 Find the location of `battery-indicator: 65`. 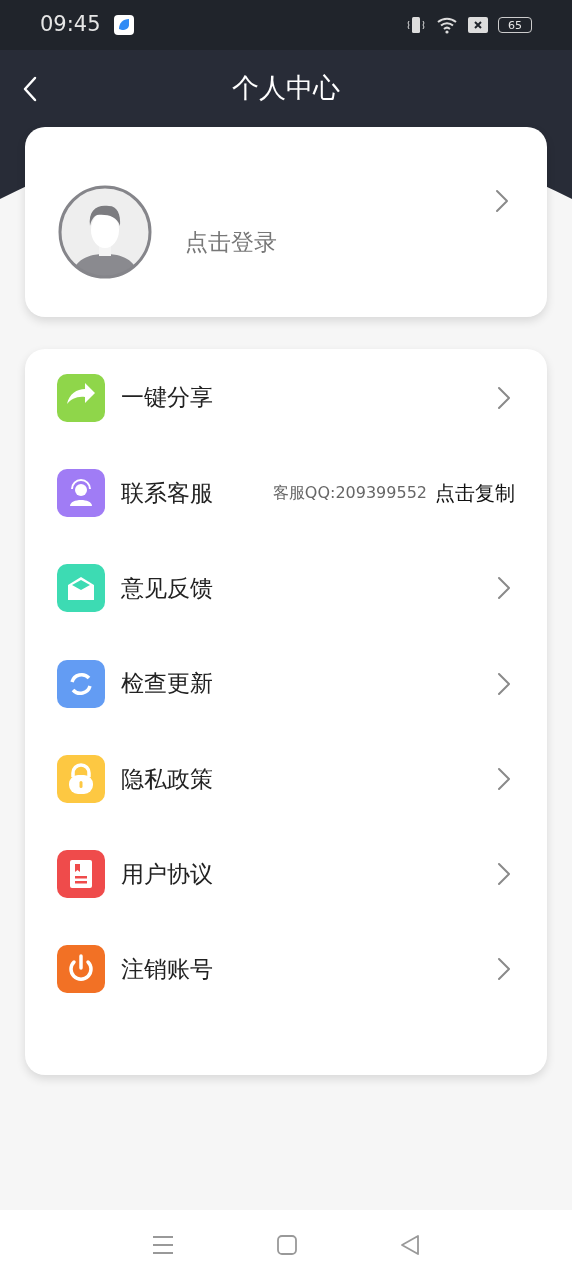

battery-indicator: 65 is located at coordinates (515, 25).